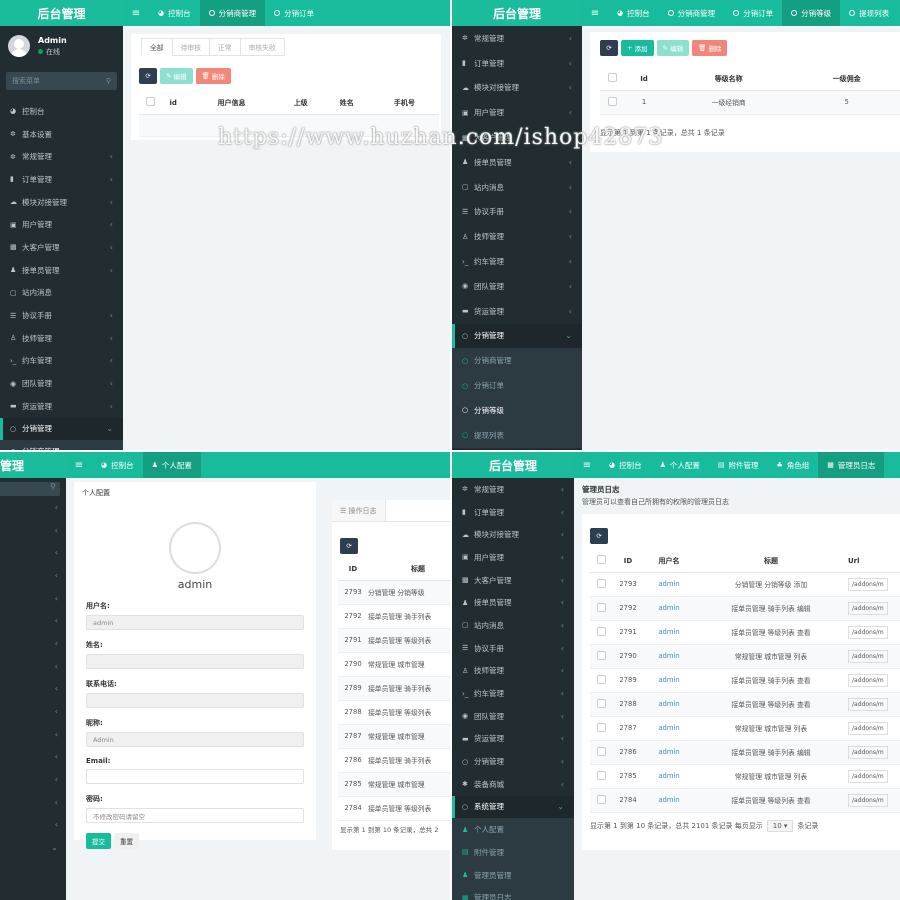  What do you see at coordinates (126, 841) in the screenshot?
I see `reset-button: 重置` at bounding box center [126, 841].